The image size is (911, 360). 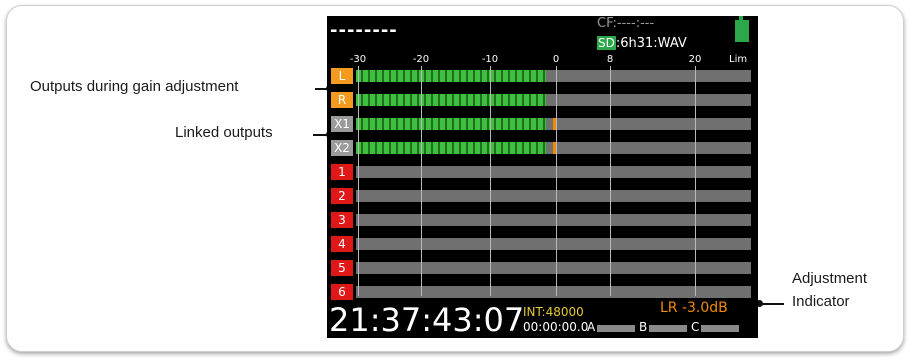 I want to click on leader-adjustment, so click(x=772, y=304).